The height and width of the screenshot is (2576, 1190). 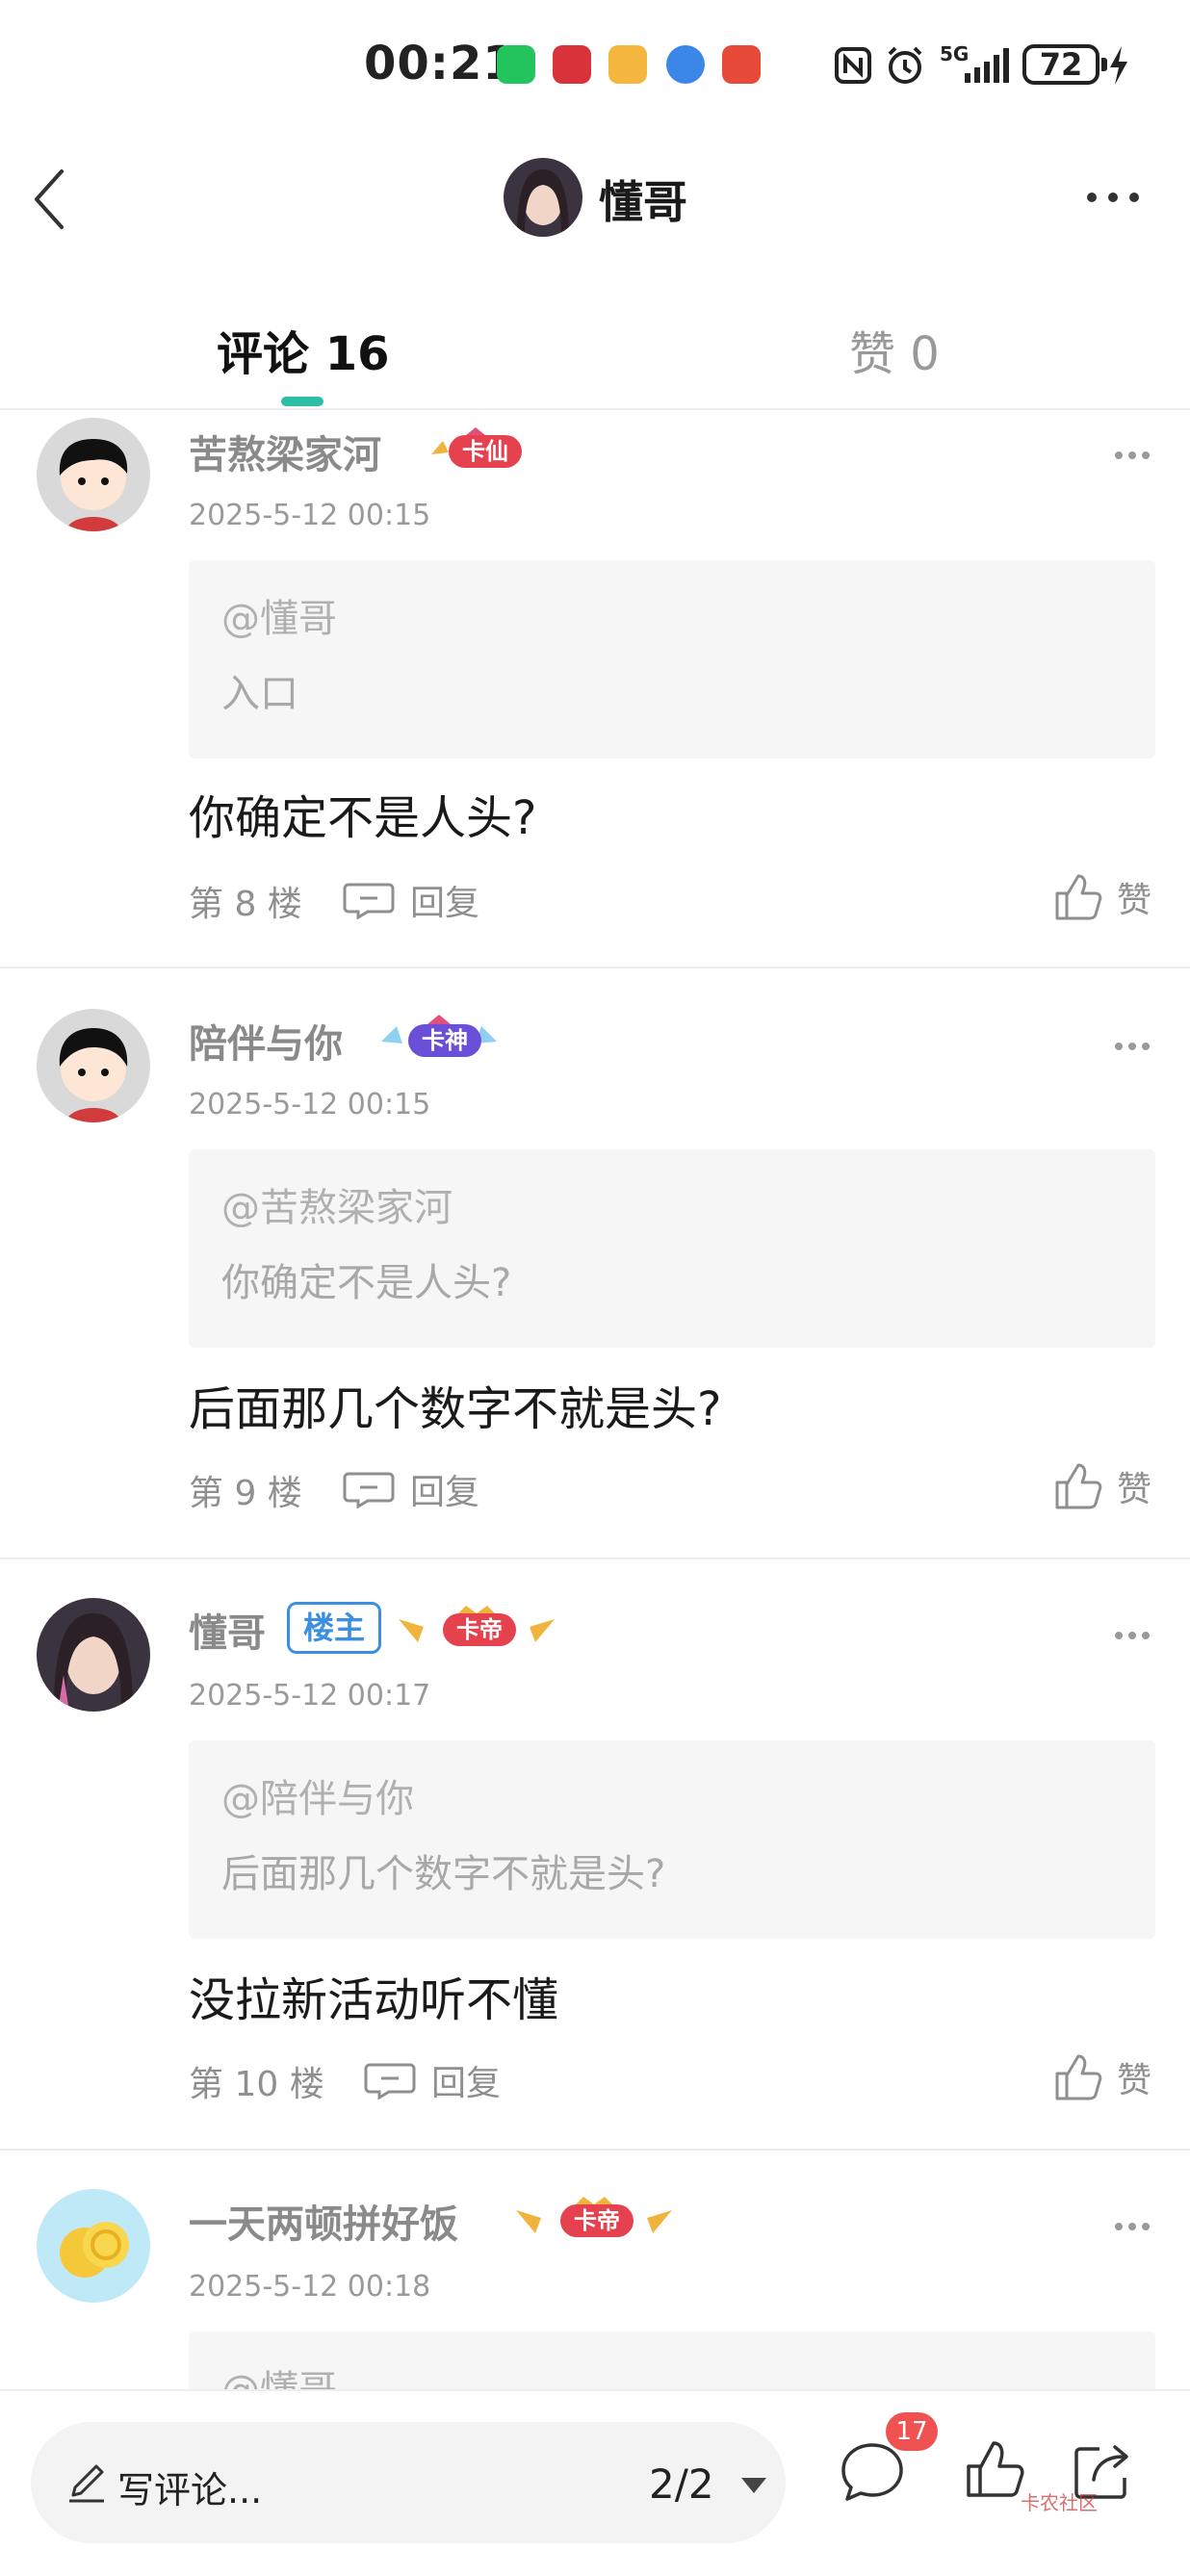 I want to click on comment-author: 苦熬梁家河, so click(x=285, y=452).